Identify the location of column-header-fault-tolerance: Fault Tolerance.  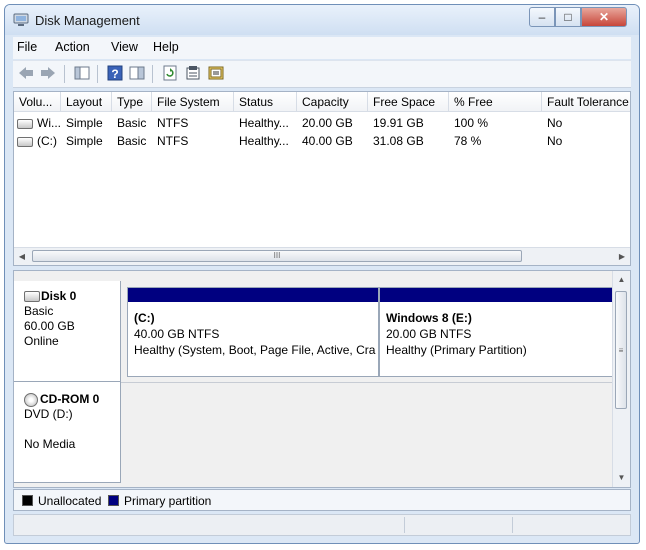
(586, 102).